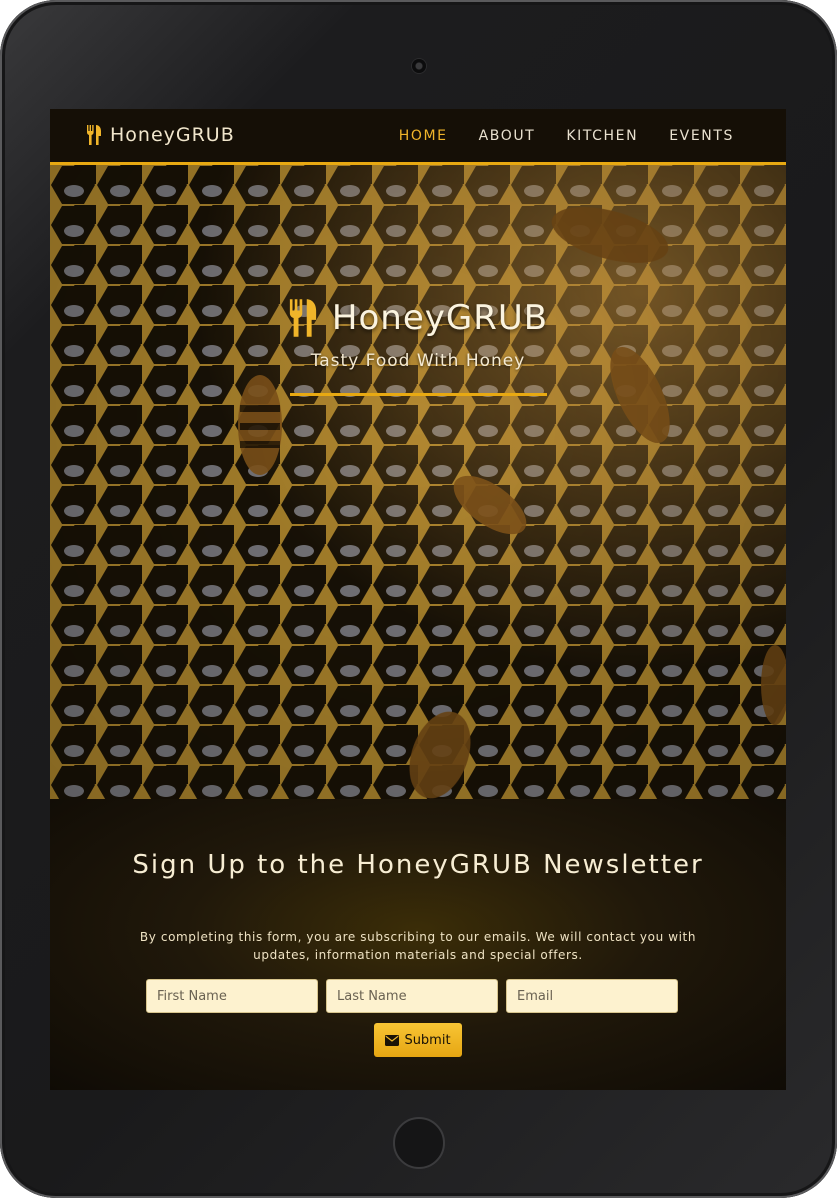 Image resolution: width=839 pixels, height=1200 pixels. I want to click on navbar: HoneyGRUB Home About Kitchen Events, so click(418, 137).